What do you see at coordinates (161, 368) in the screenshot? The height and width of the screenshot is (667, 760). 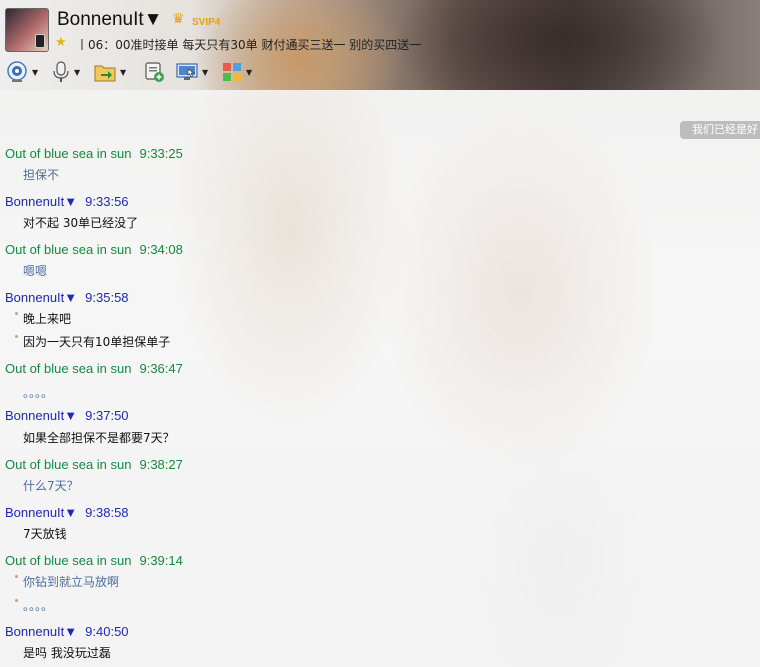 I see `message-time: 9:36:47` at bounding box center [161, 368].